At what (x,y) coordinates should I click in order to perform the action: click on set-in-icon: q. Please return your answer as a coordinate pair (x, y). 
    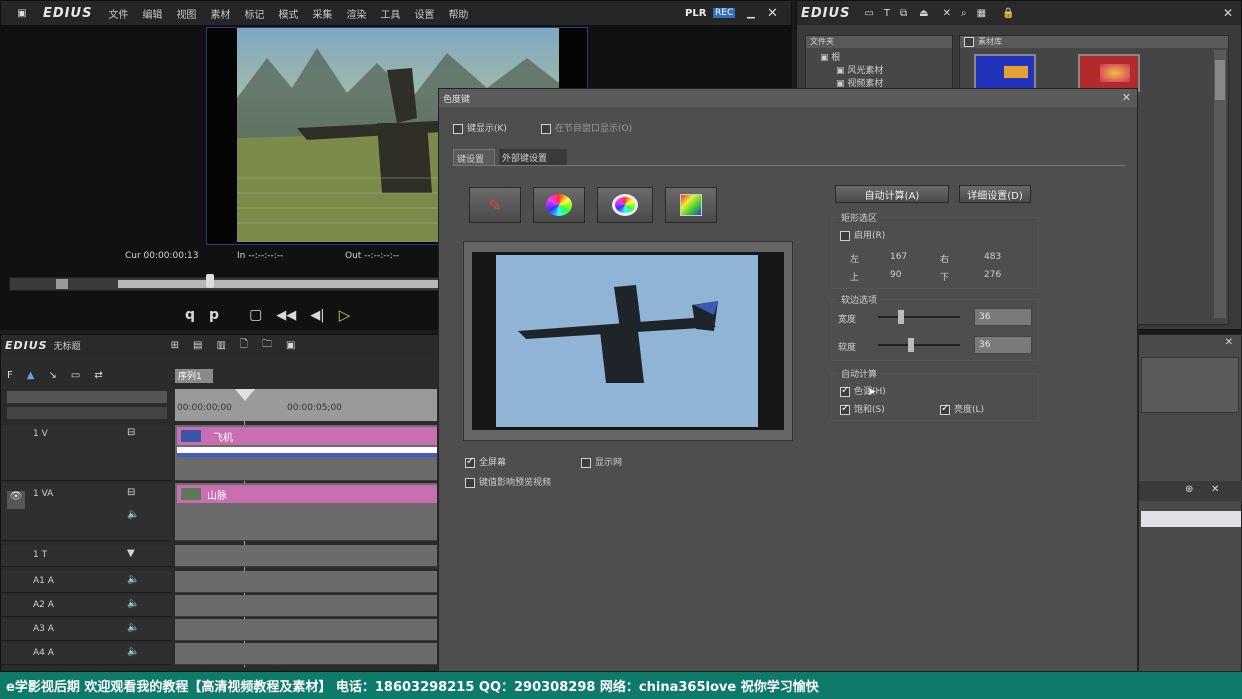
    Looking at the image, I should click on (190, 315).